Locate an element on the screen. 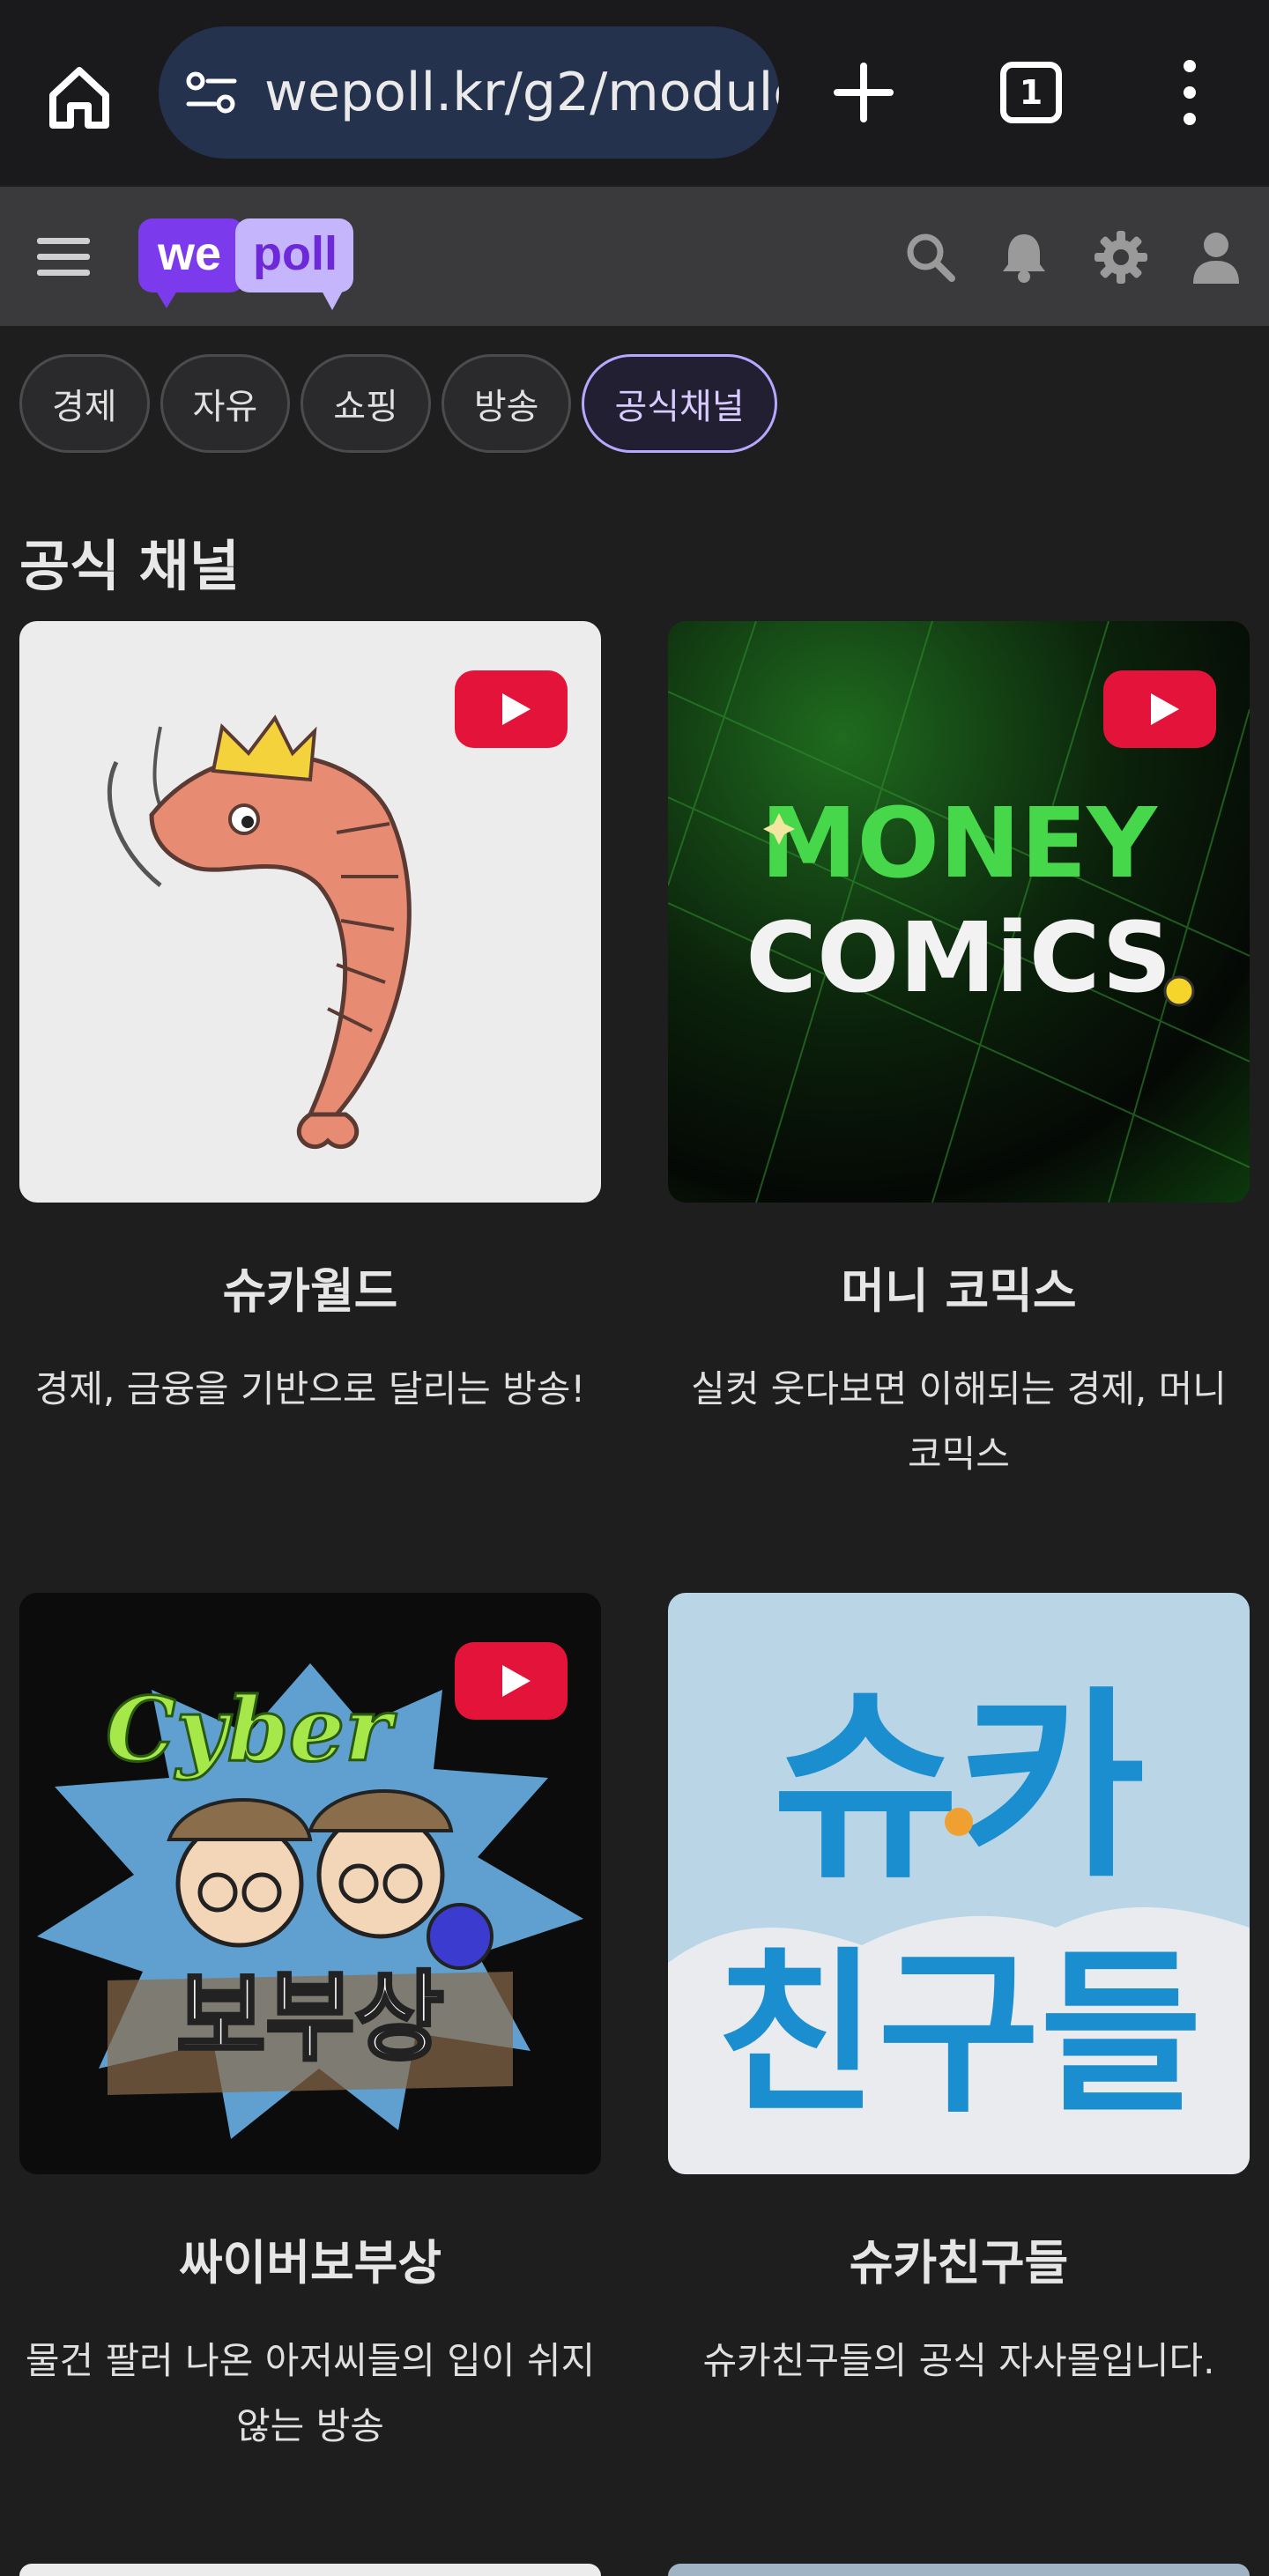 The height and width of the screenshot is (2576, 1269). hamburger-menu-icon is located at coordinates (63, 257).